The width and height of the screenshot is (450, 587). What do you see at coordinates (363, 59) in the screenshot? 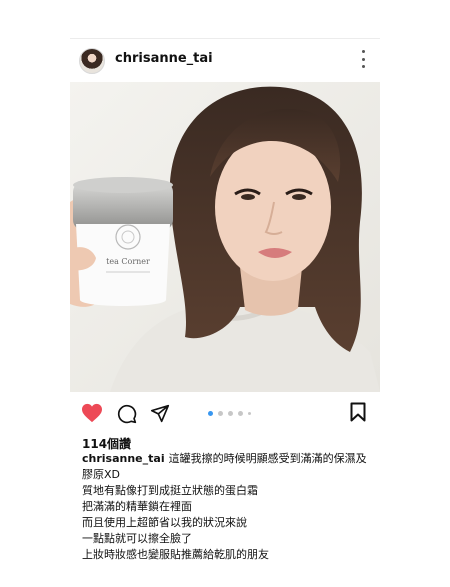
I see `more-options-icon` at bounding box center [363, 59].